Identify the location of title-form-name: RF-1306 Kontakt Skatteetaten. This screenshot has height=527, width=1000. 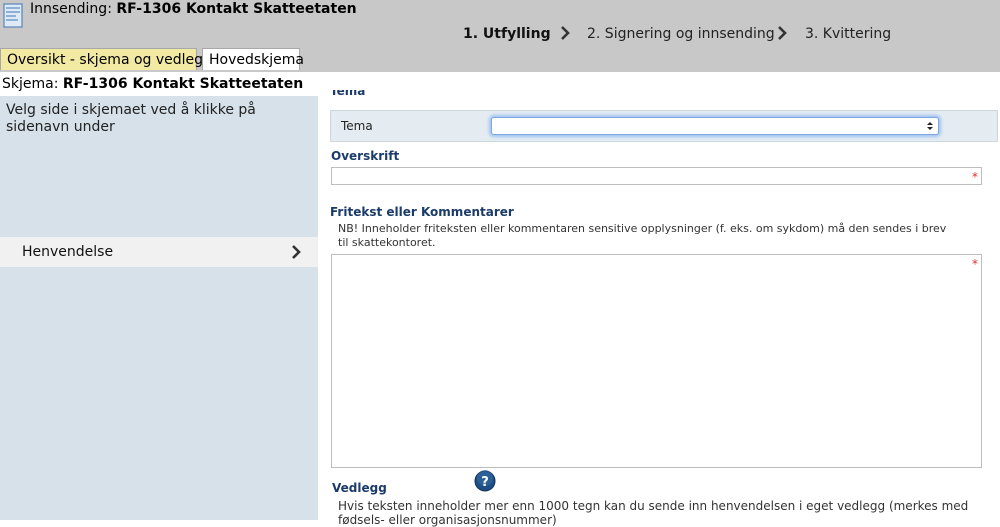
(236, 9).